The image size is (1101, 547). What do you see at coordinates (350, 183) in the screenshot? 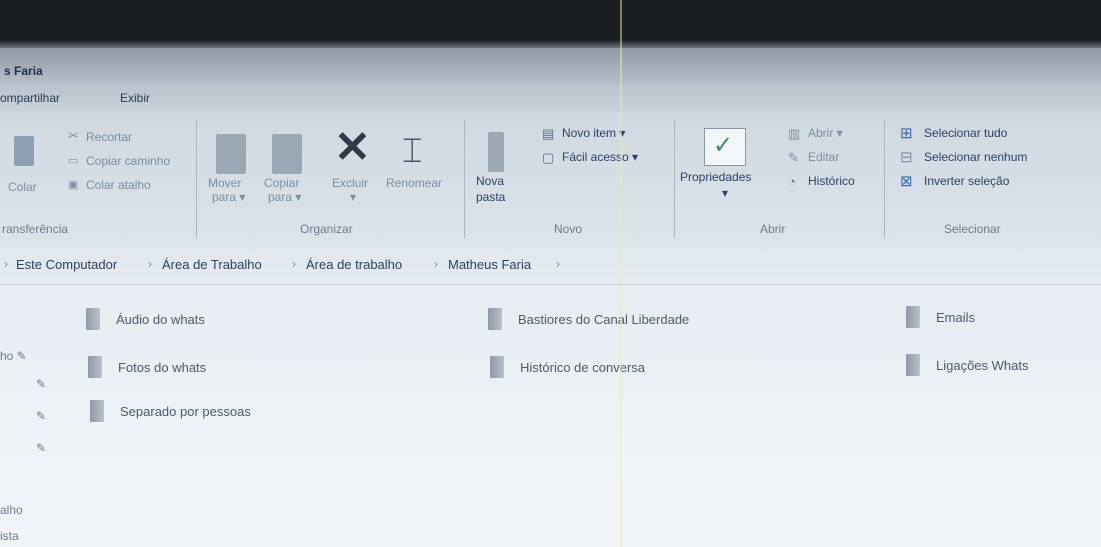
I see `delete-button: Excluir` at bounding box center [350, 183].